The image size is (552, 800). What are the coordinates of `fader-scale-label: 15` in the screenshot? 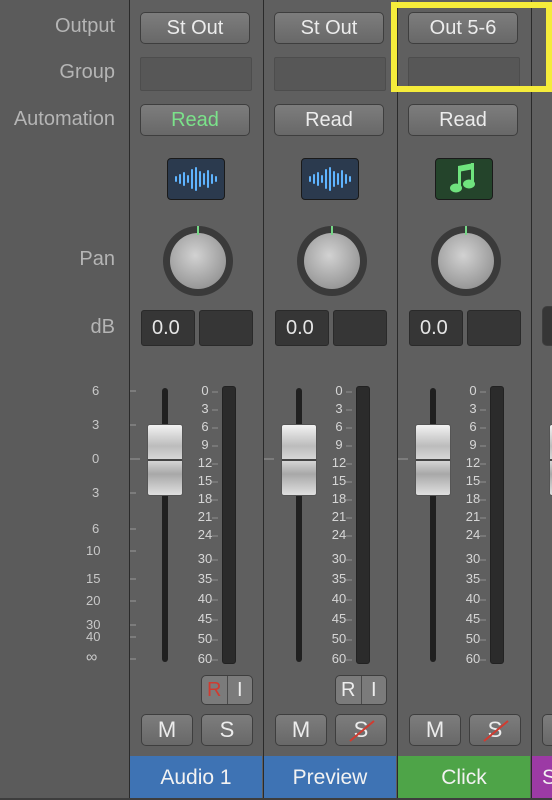 It's located at (93, 578).